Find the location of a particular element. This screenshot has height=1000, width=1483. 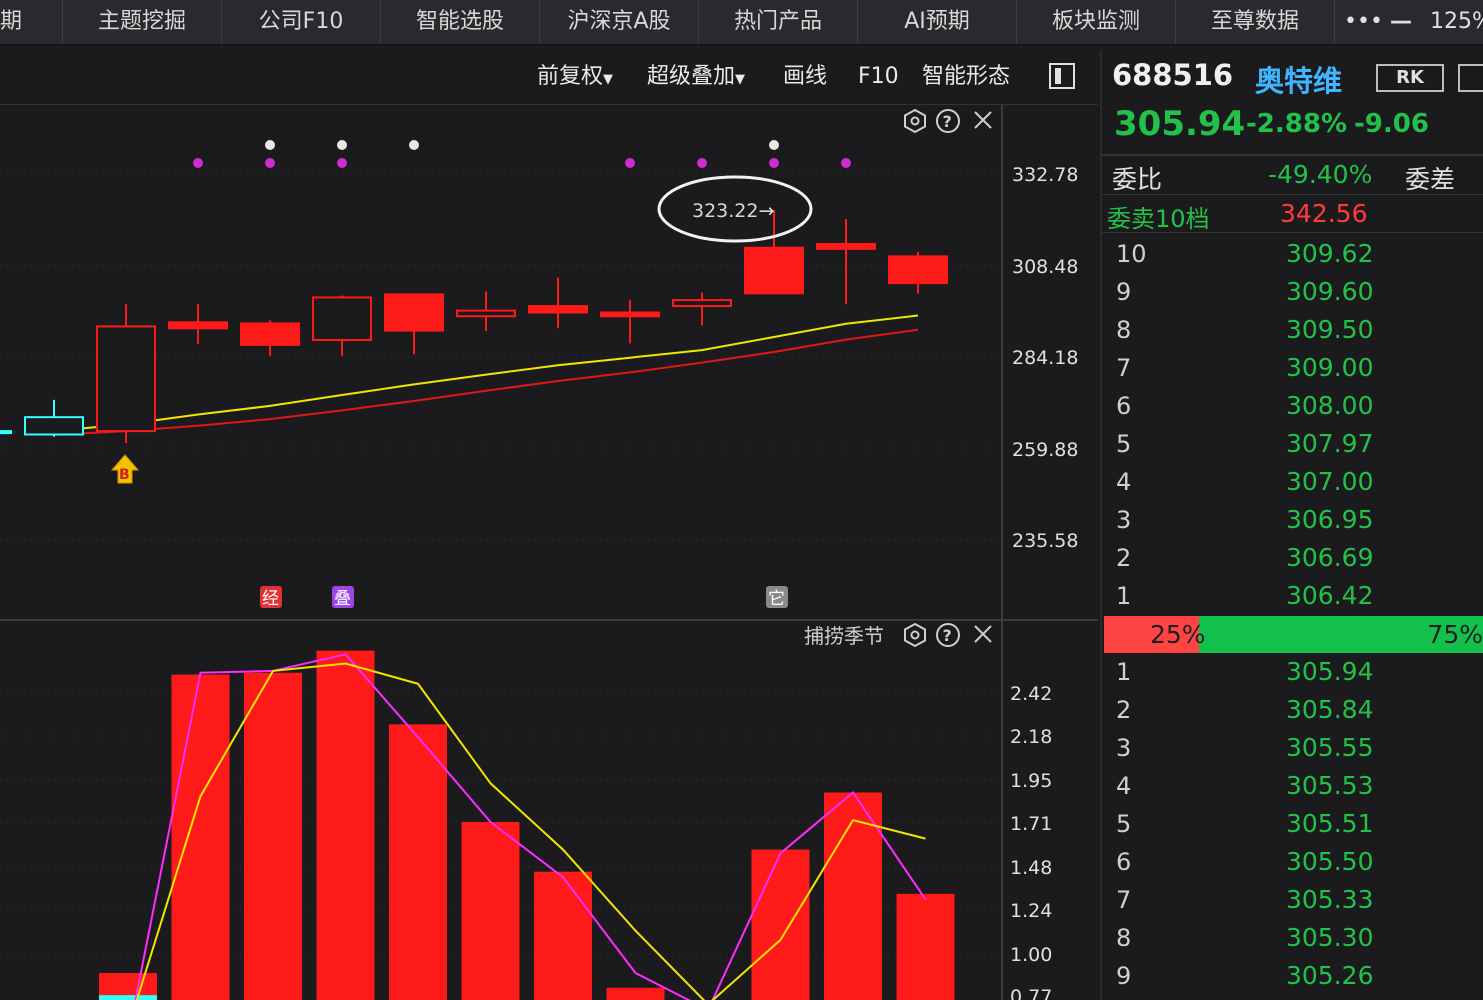

tab-company-f10: 公司F10 is located at coordinates (301, 22).